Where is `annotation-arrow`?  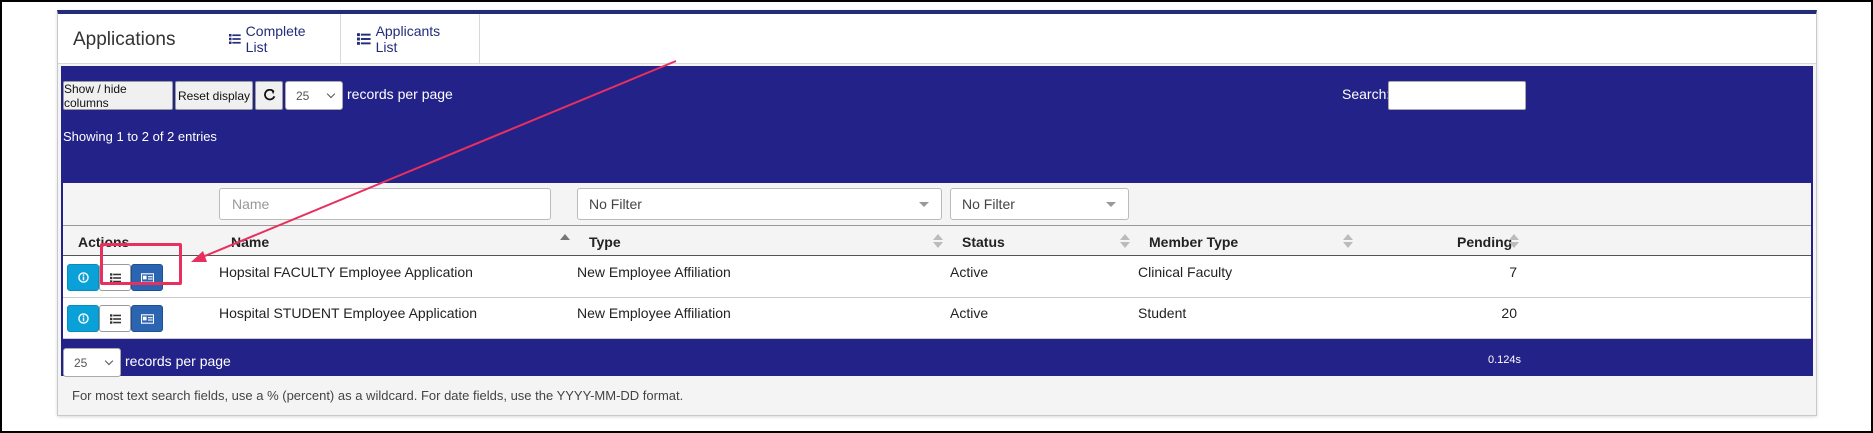
annotation-arrow is located at coordinates (434, 161).